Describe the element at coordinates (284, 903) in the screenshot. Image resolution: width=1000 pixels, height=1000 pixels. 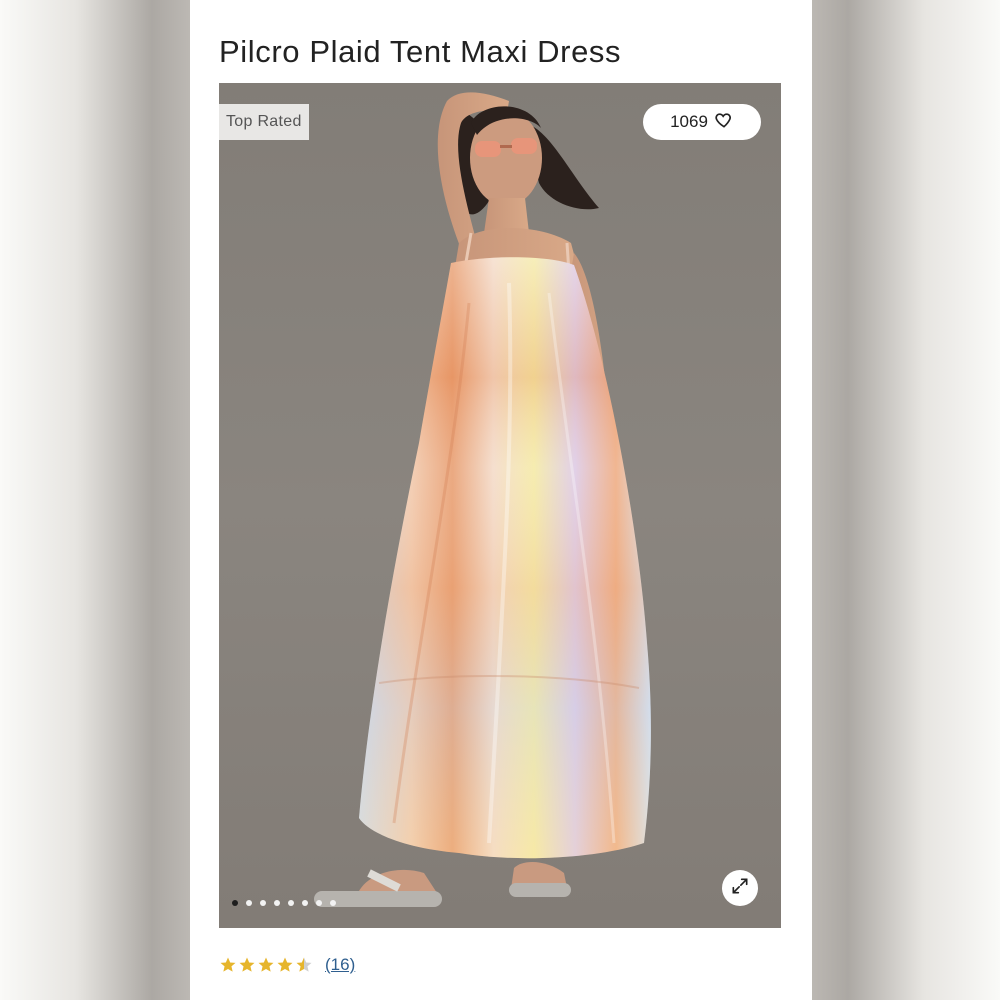
I see `gallery-pagination` at that location.